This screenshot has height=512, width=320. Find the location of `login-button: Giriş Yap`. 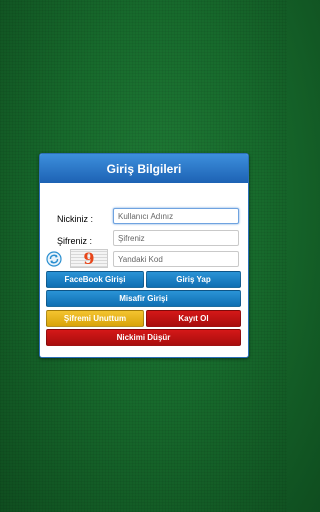

login-button: Giriş Yap is located at coordinates (193, 279).